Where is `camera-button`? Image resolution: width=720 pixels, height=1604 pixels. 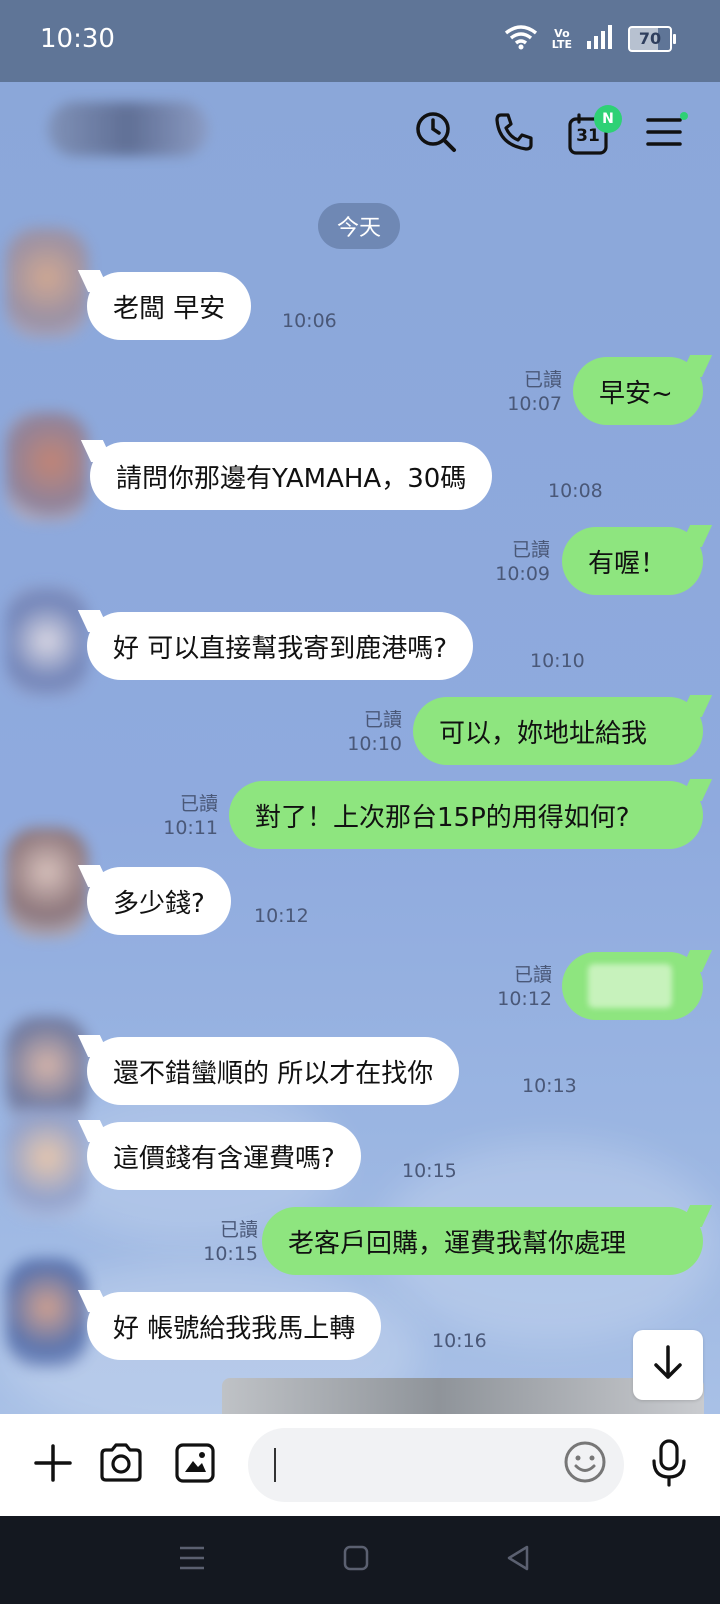 camera-button is located at coordinates (121, 1465).